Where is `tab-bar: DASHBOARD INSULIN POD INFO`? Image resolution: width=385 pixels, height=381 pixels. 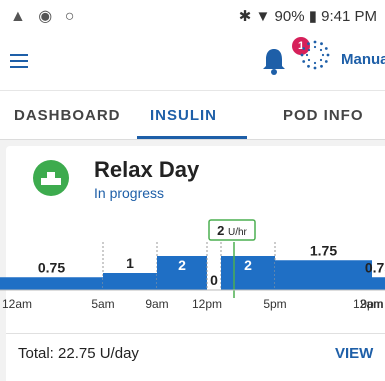
tab-bar: DASHBOARD INSULIN POD INFO is located at coordinates (192, 115).